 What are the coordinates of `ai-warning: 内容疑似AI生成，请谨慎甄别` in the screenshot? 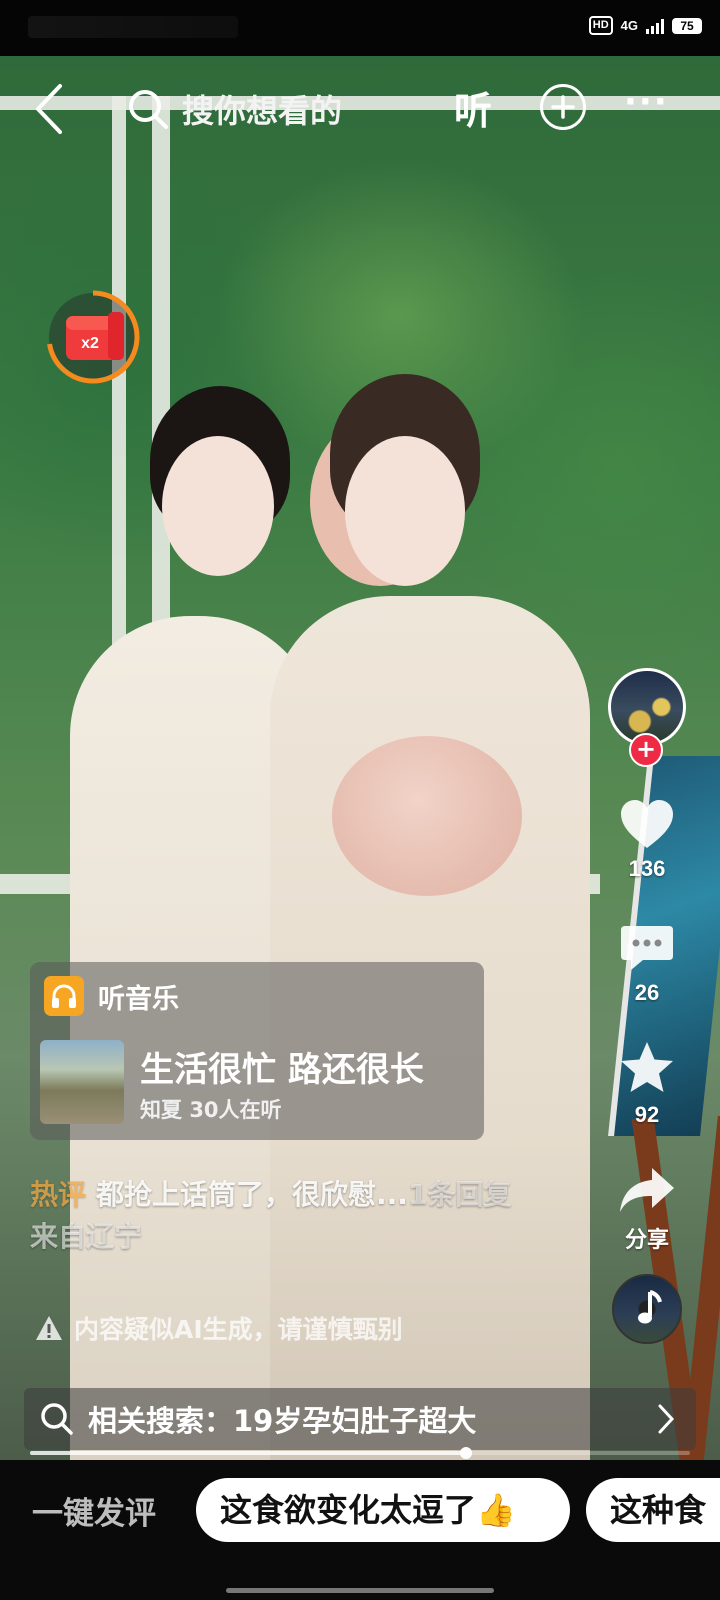 It's located at (218, 1328).